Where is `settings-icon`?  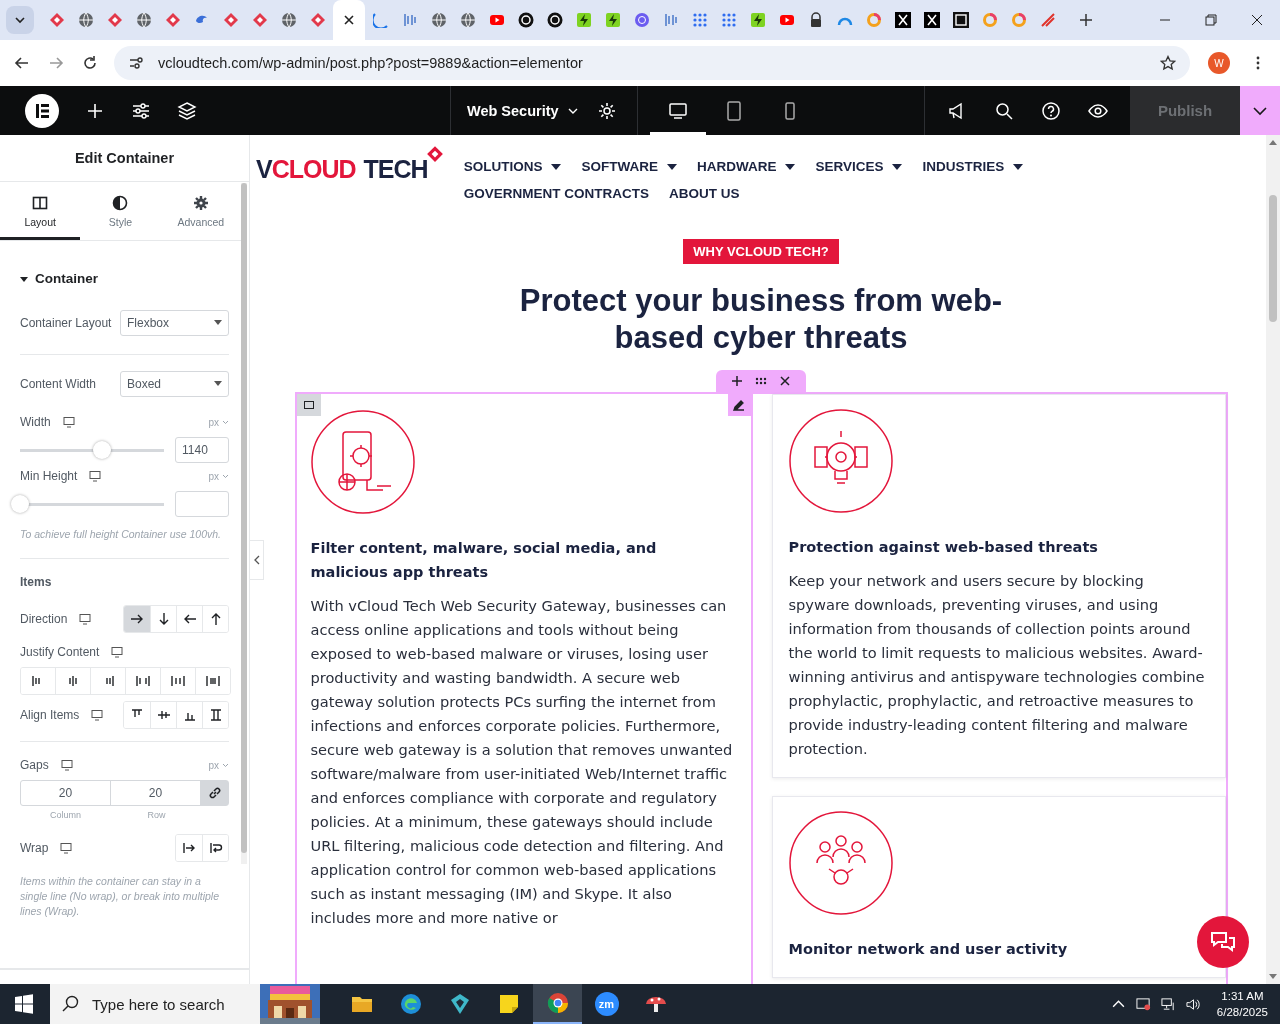
settings-icon is located at coordinates (607, 110).